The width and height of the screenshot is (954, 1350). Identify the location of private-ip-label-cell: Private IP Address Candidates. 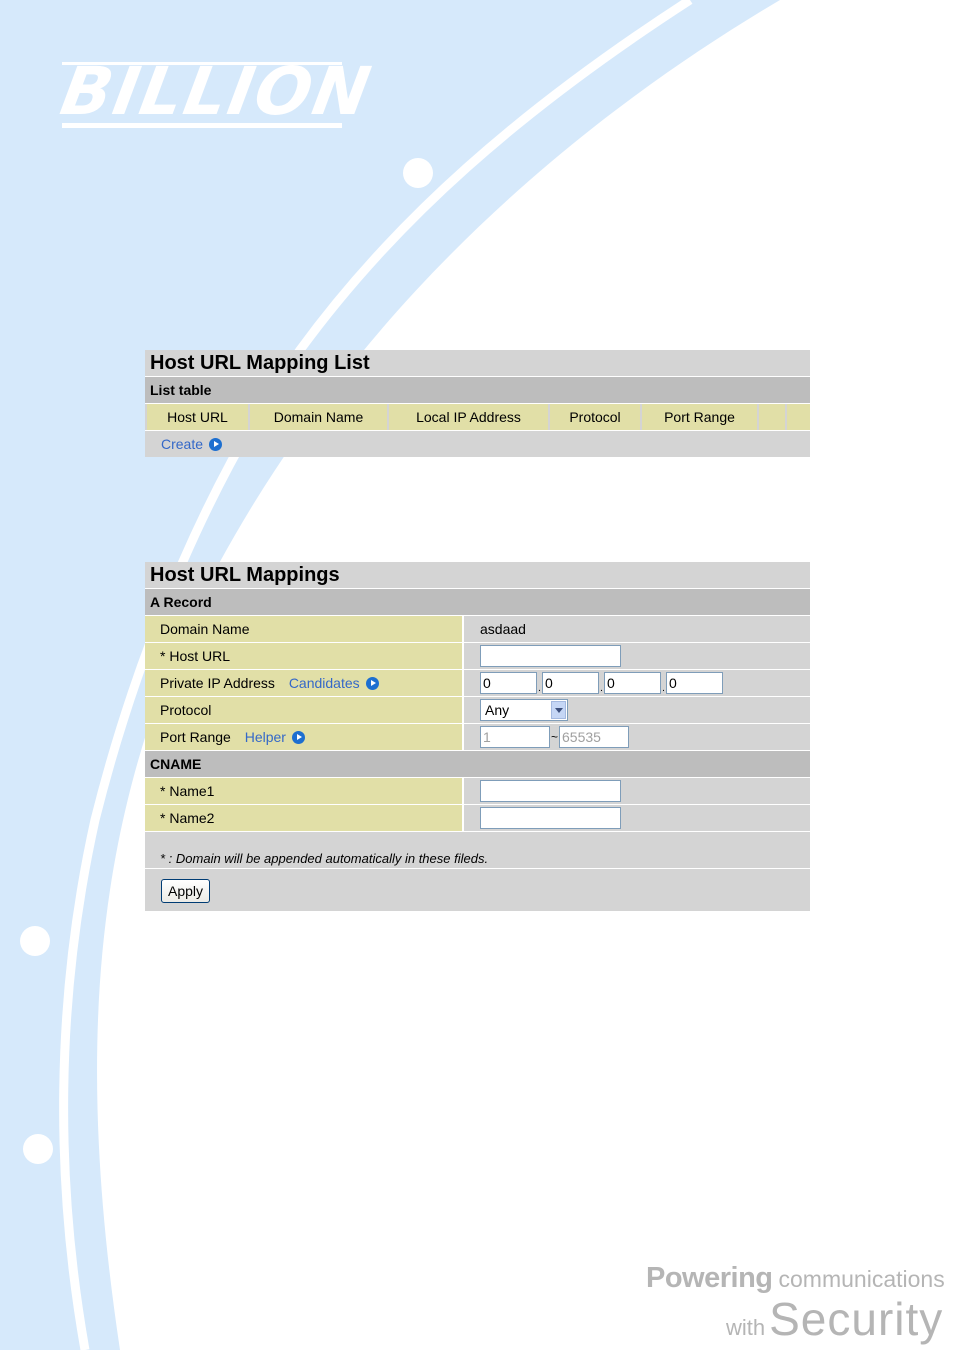
(303, 683).